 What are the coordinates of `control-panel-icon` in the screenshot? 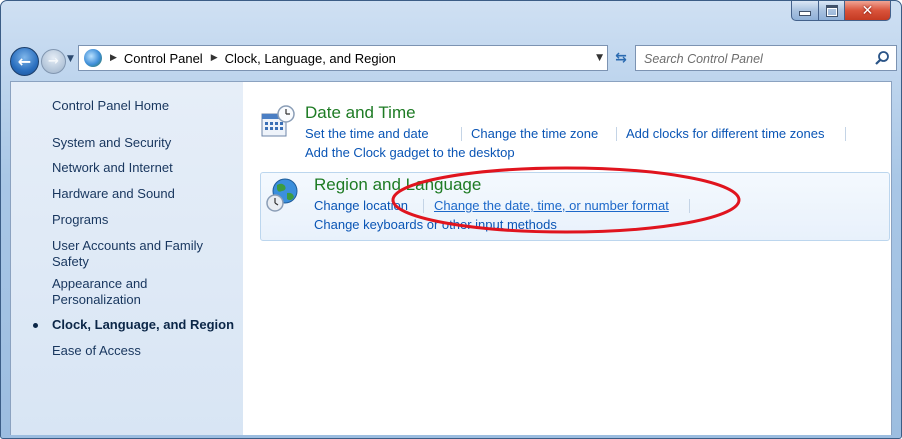 It's located at (93, 58).